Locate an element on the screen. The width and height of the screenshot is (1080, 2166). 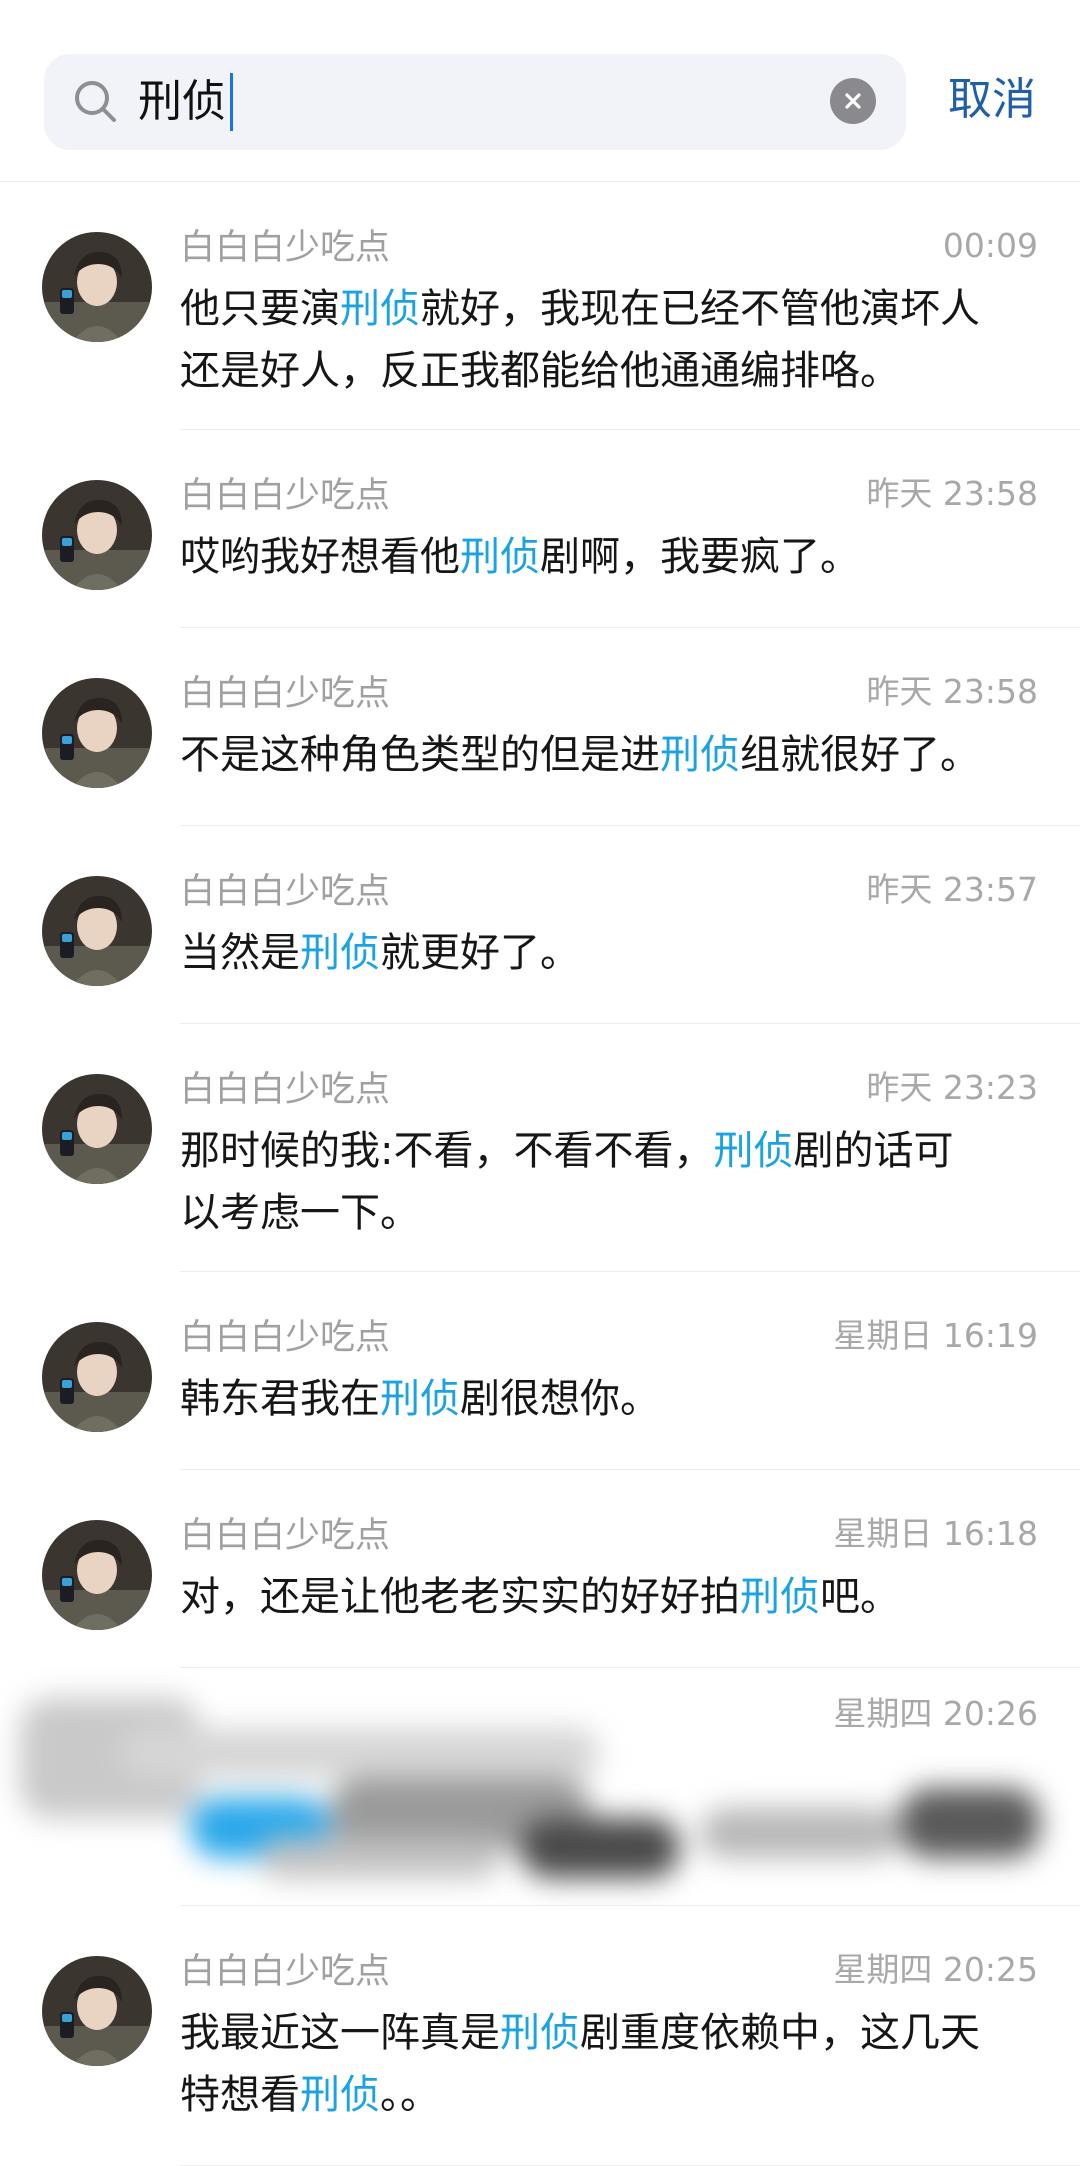
text-segment: 当然是 is located at coordinates (240, 953).